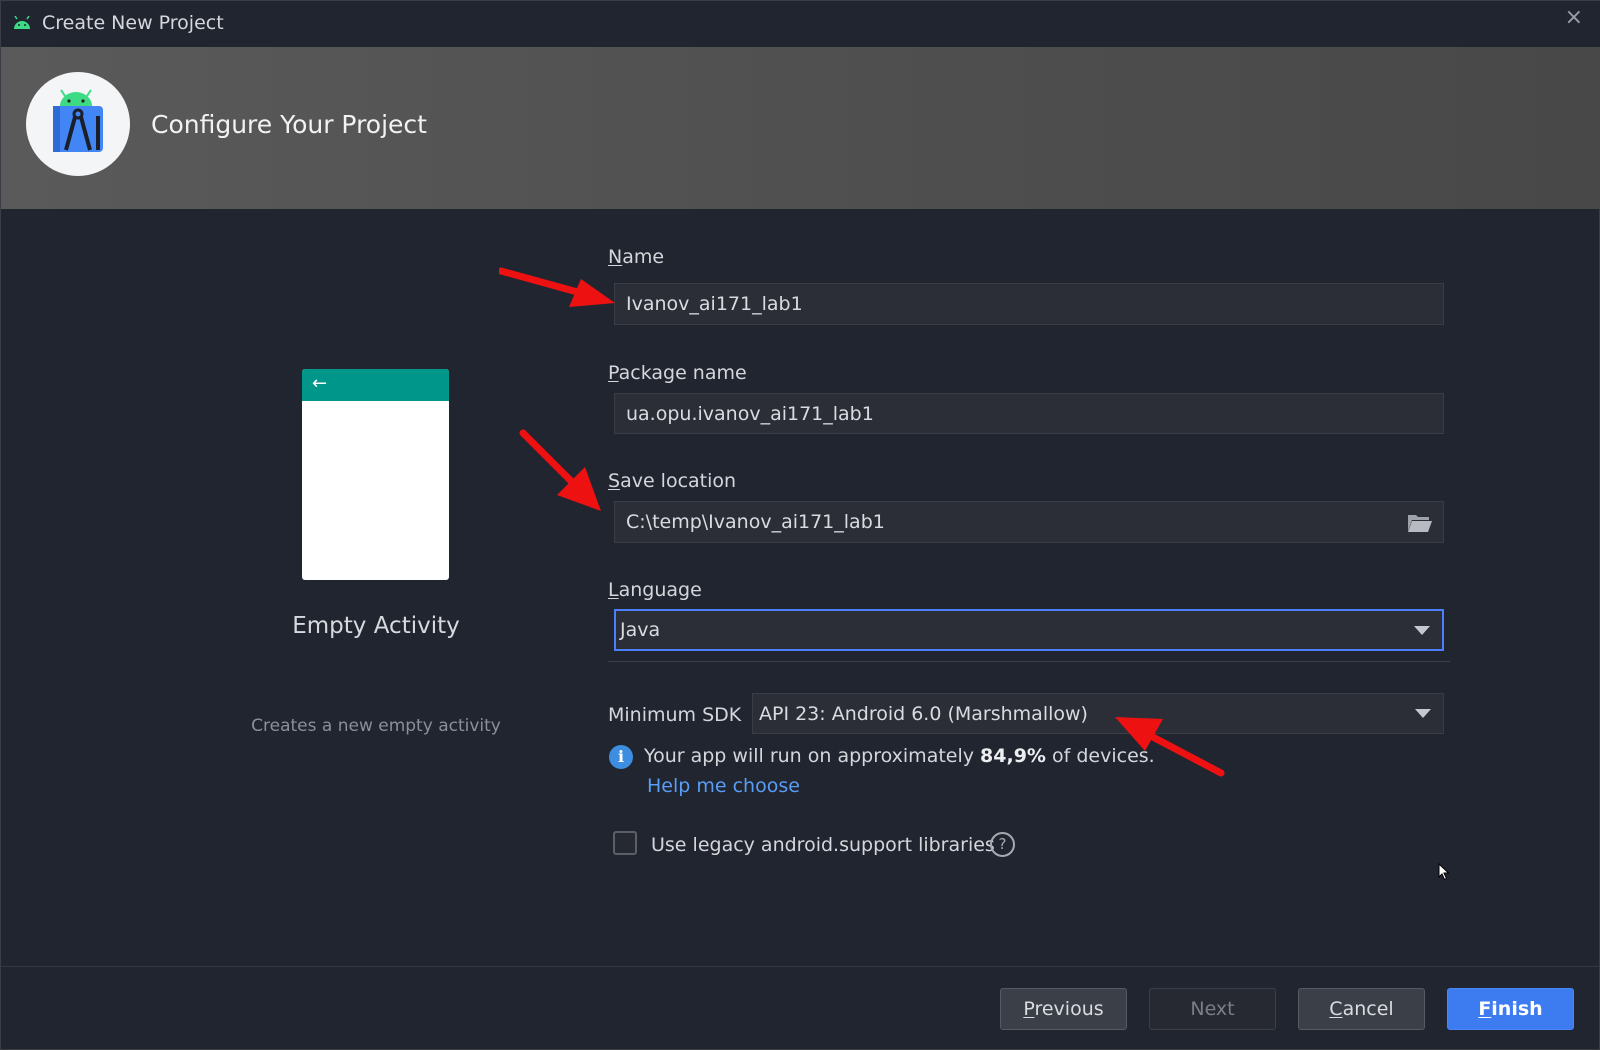 The width and height of the screenshot is (1600, 1050). What do you see at coordinates (1002, 844) in the screenshot?
I see `help-icon: ?` at bounding box center [1002, 844].